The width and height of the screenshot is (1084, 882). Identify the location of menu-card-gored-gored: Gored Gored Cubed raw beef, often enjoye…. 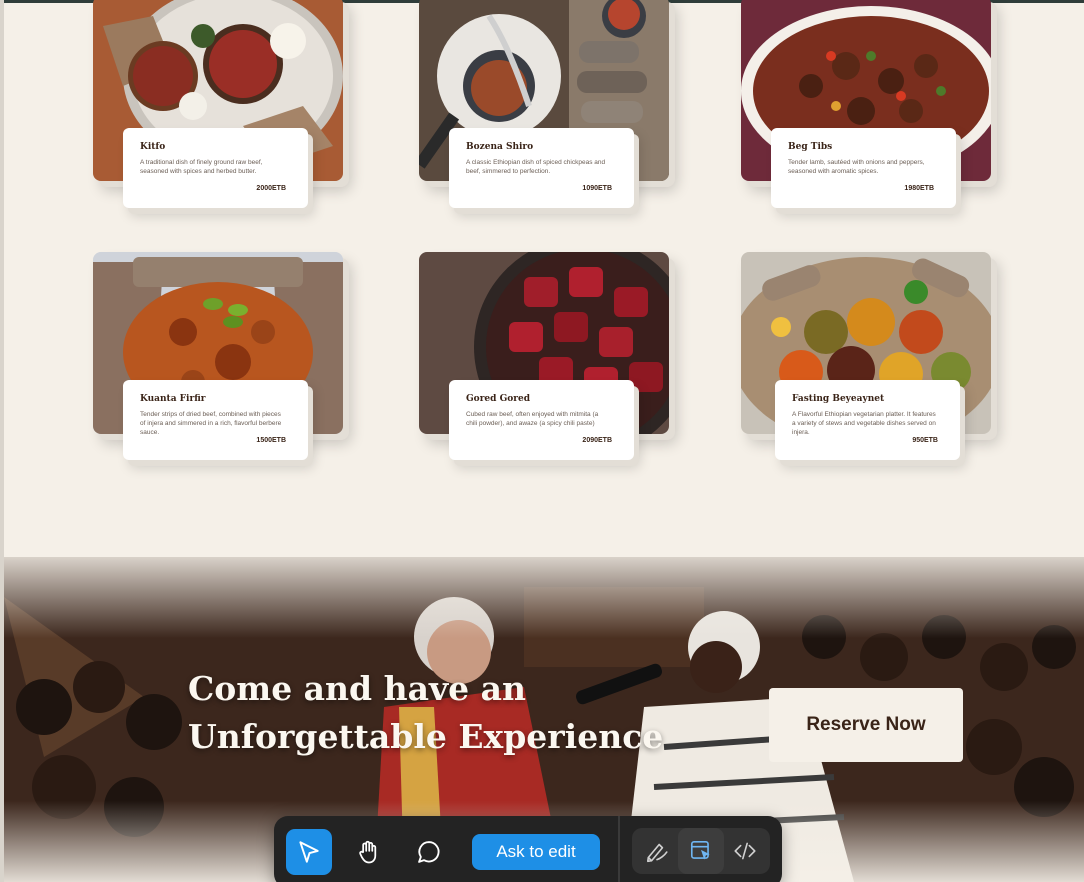
(549, 367).